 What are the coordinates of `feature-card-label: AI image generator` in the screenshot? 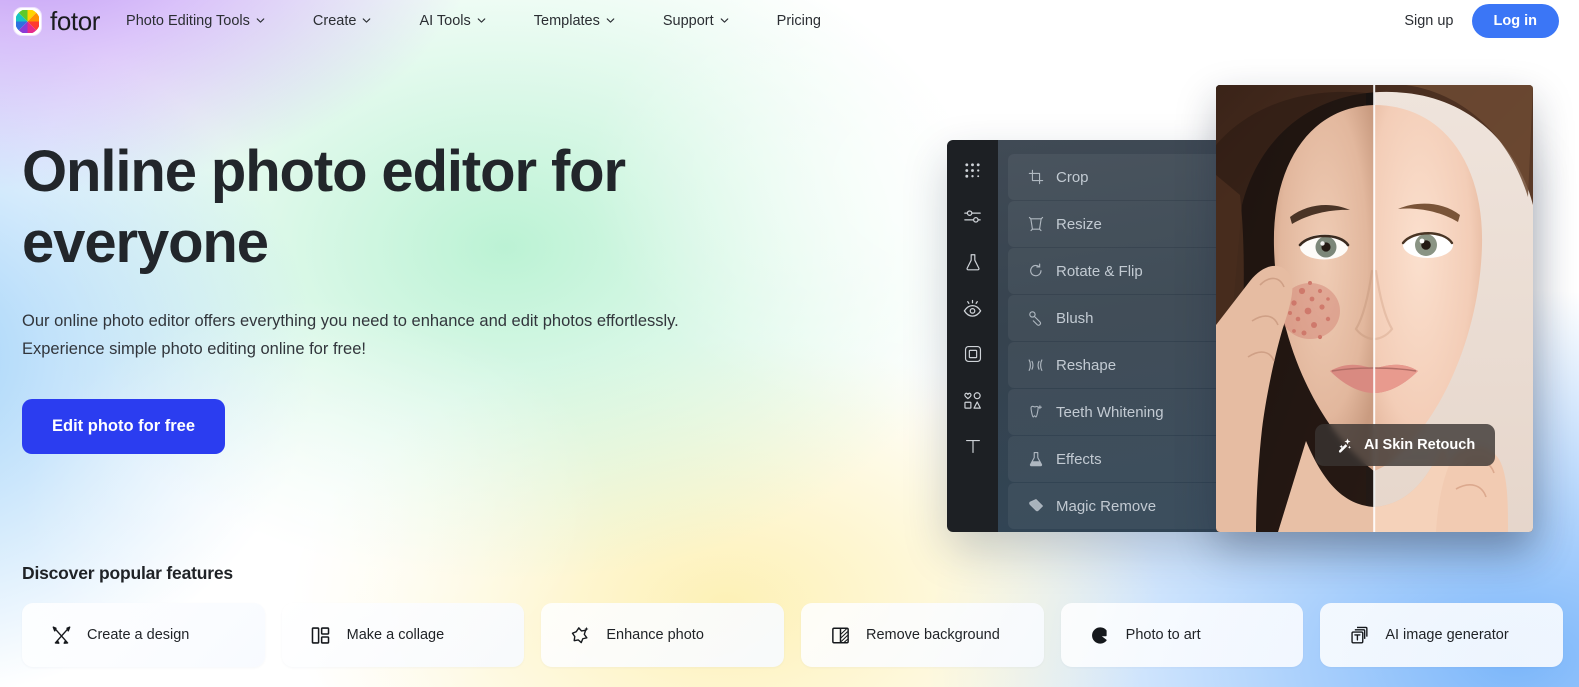 It's located at (1447, 635).